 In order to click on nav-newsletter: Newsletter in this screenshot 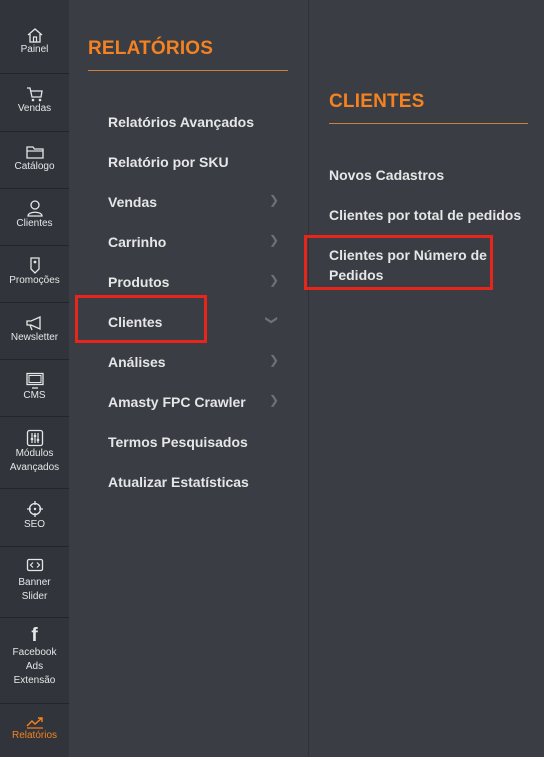, I will do `click(34, 331)`.